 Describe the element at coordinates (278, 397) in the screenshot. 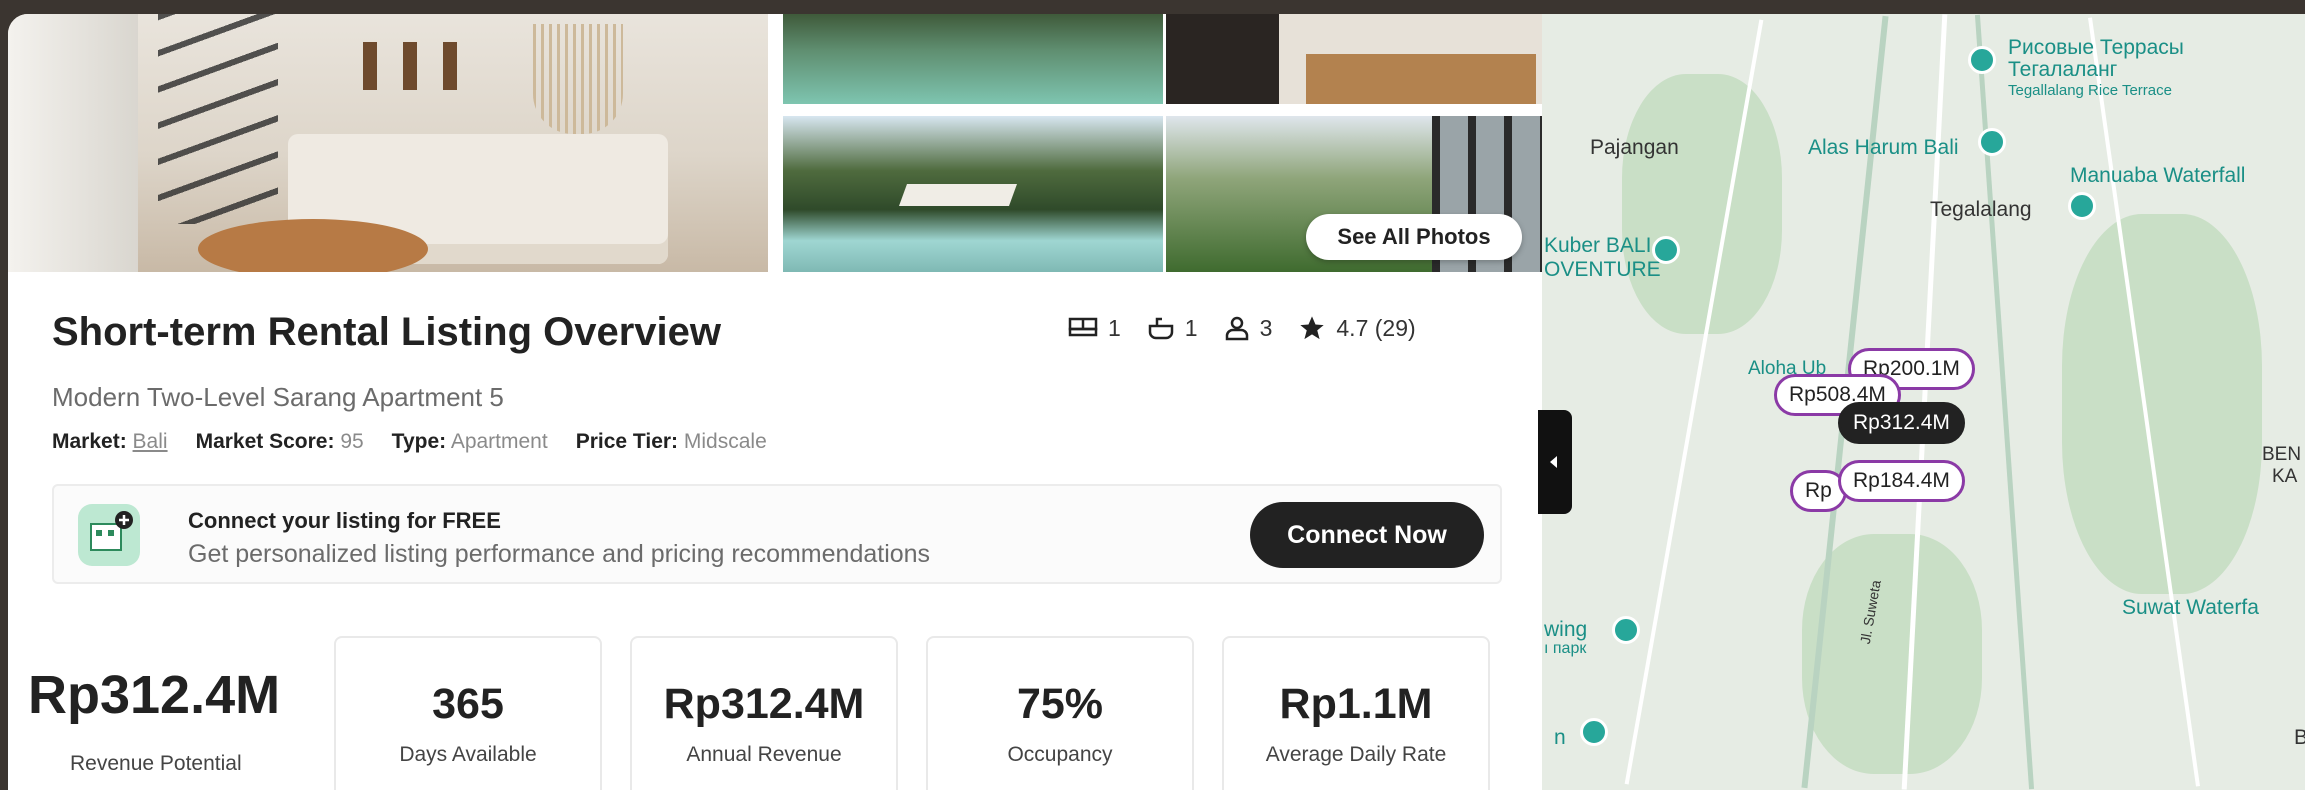

I see `listing-name: Modern Two-Level Sarang Apartment 5` at that location.